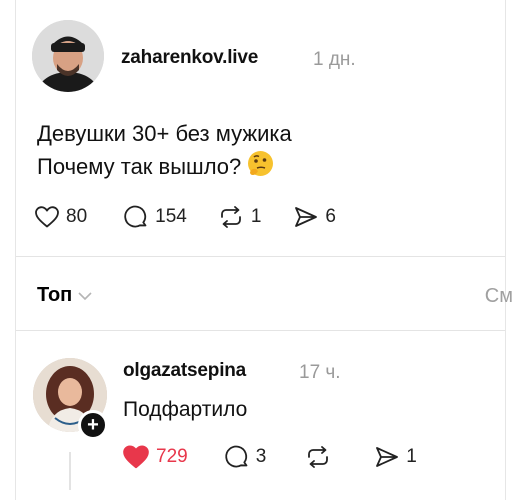 The width and height of the screenshot is (516, 500). What do you see at coordinates (55, 295) in the screenshot?
I see `sort-label: Топ` at bounding box center [55, 295].